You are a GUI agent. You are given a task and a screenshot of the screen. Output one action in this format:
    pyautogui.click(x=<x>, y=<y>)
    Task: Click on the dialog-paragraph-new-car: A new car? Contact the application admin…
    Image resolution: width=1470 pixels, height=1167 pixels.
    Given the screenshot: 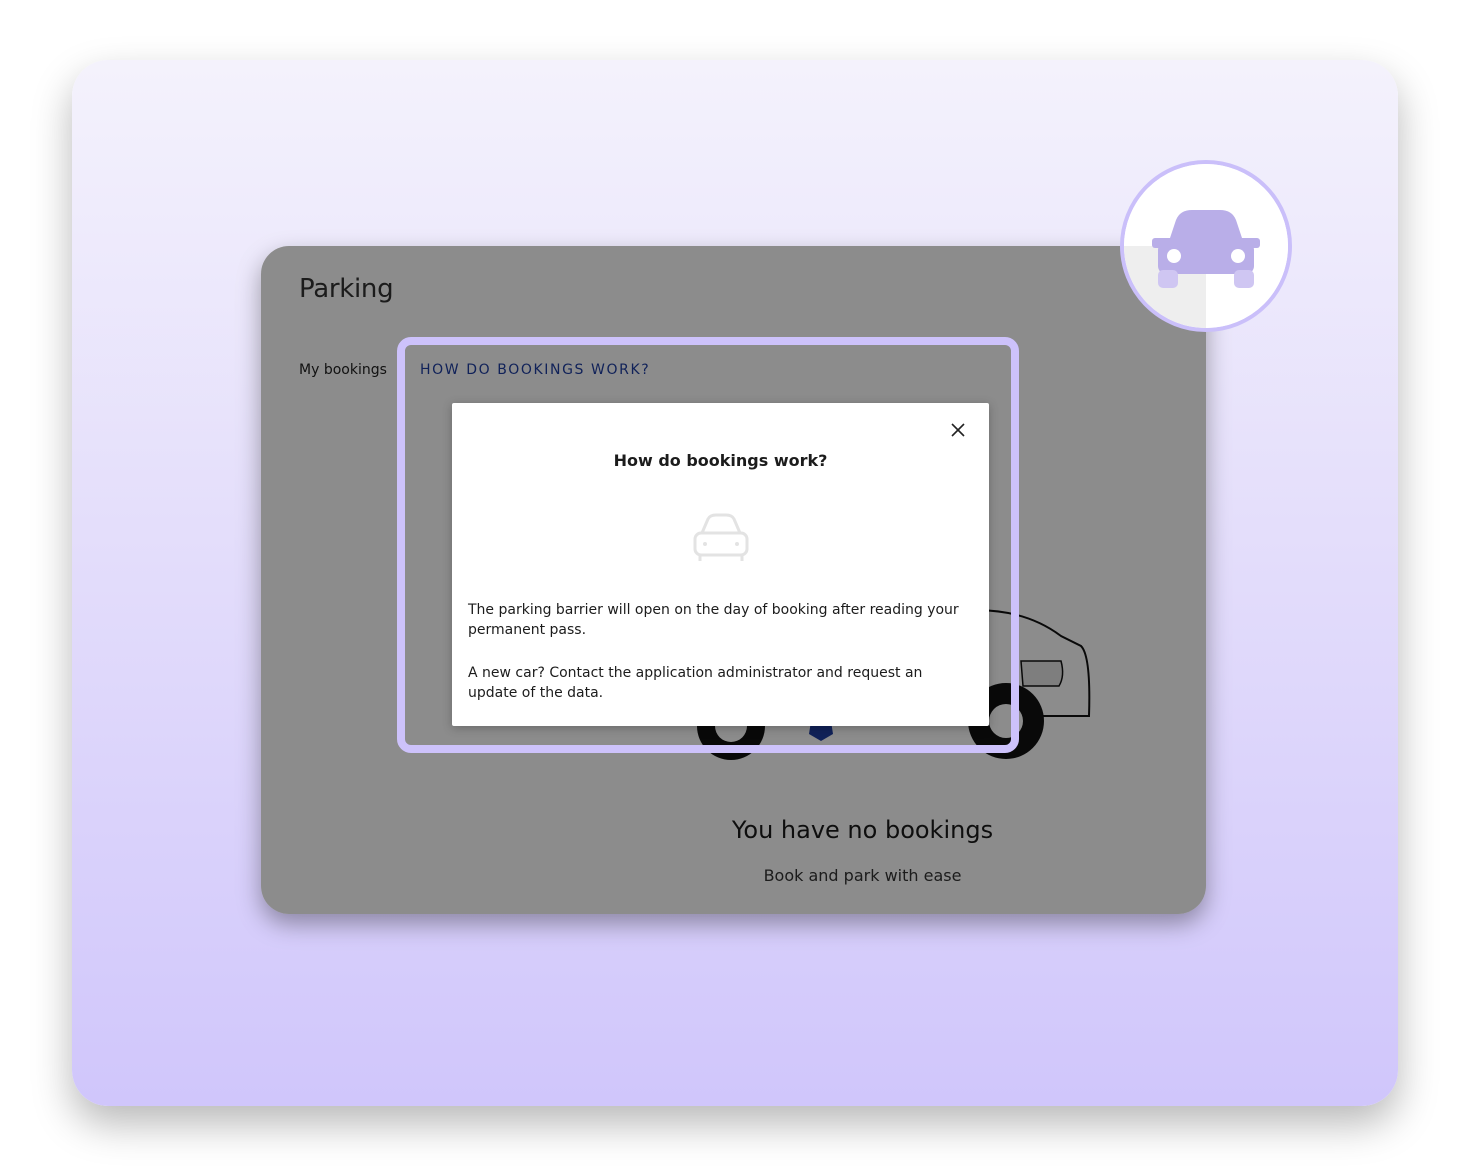 What is the action you would take?
    pyautogui.click(x=695, y=683)
    